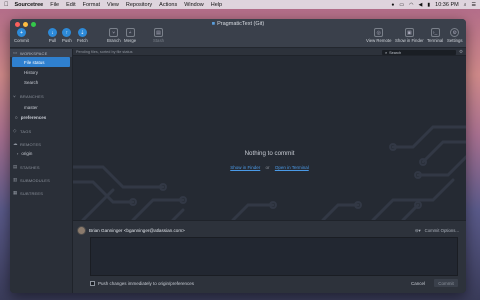 This screenshot has width=480, height=300. I want to click on sidebar-section-submodules: ▥ SUBMODULES, so click(41, 180).